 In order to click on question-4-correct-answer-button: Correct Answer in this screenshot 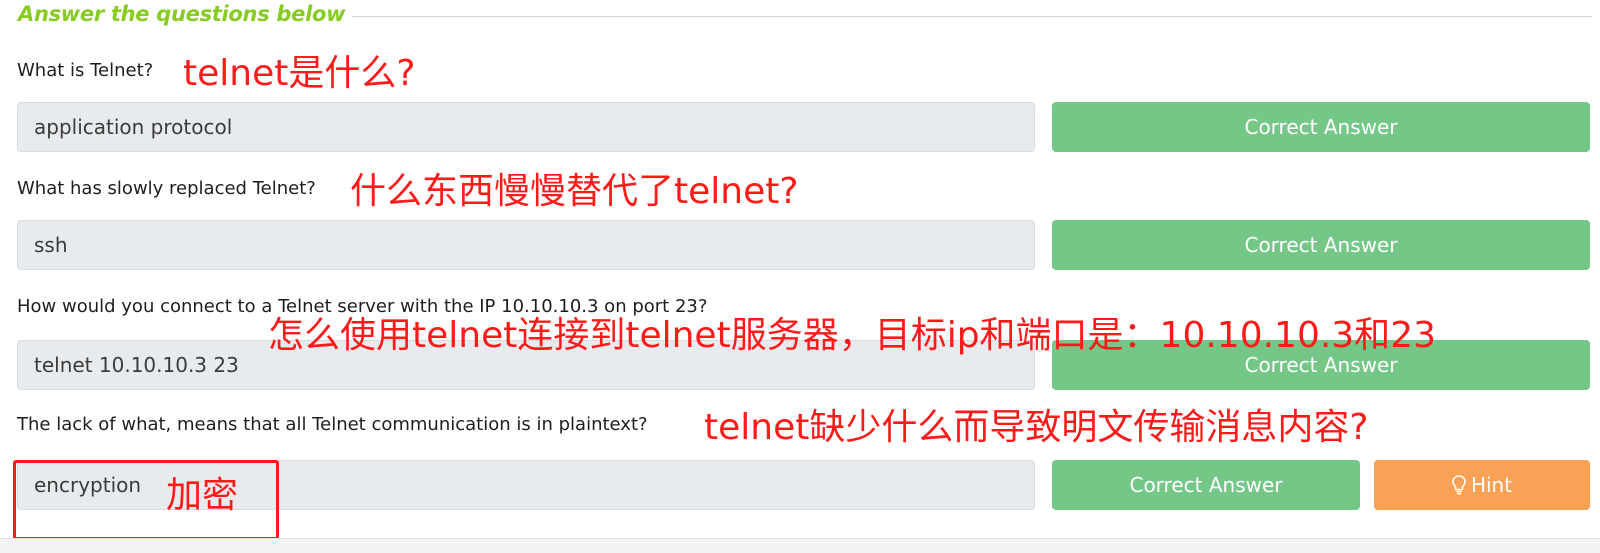, I will do `click(1206, 485)`.